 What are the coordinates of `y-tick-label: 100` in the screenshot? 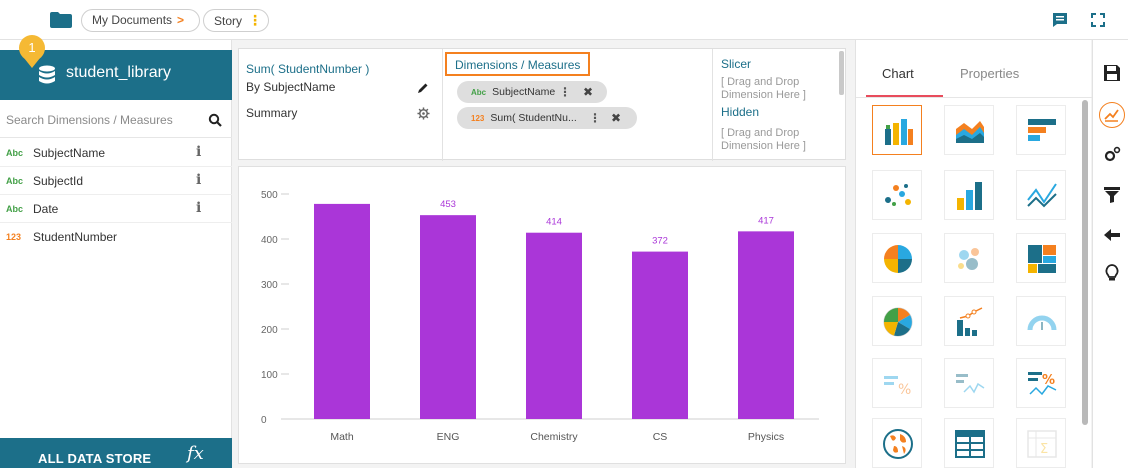 It's located at (269, 375).